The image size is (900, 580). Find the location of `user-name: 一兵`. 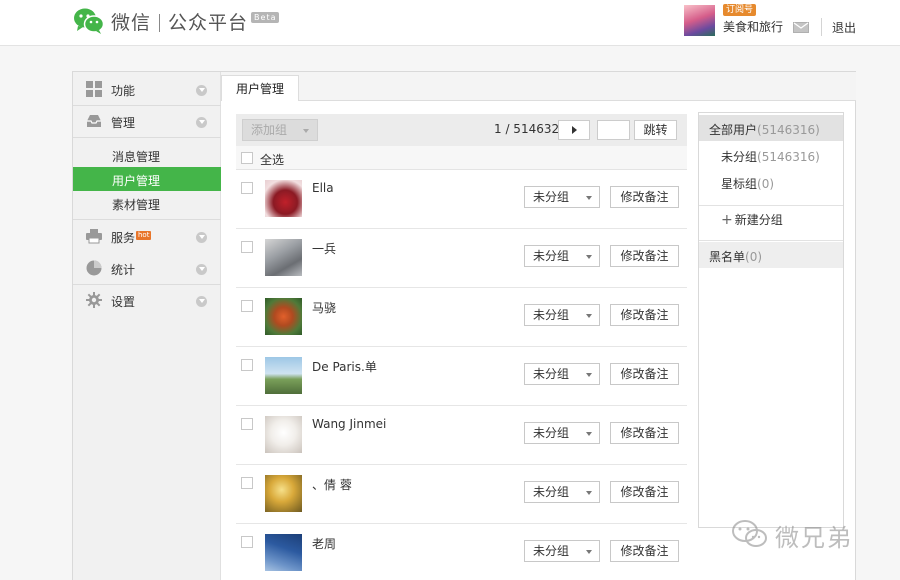

user-name: 一兵 is located at coordinates (324, 248).